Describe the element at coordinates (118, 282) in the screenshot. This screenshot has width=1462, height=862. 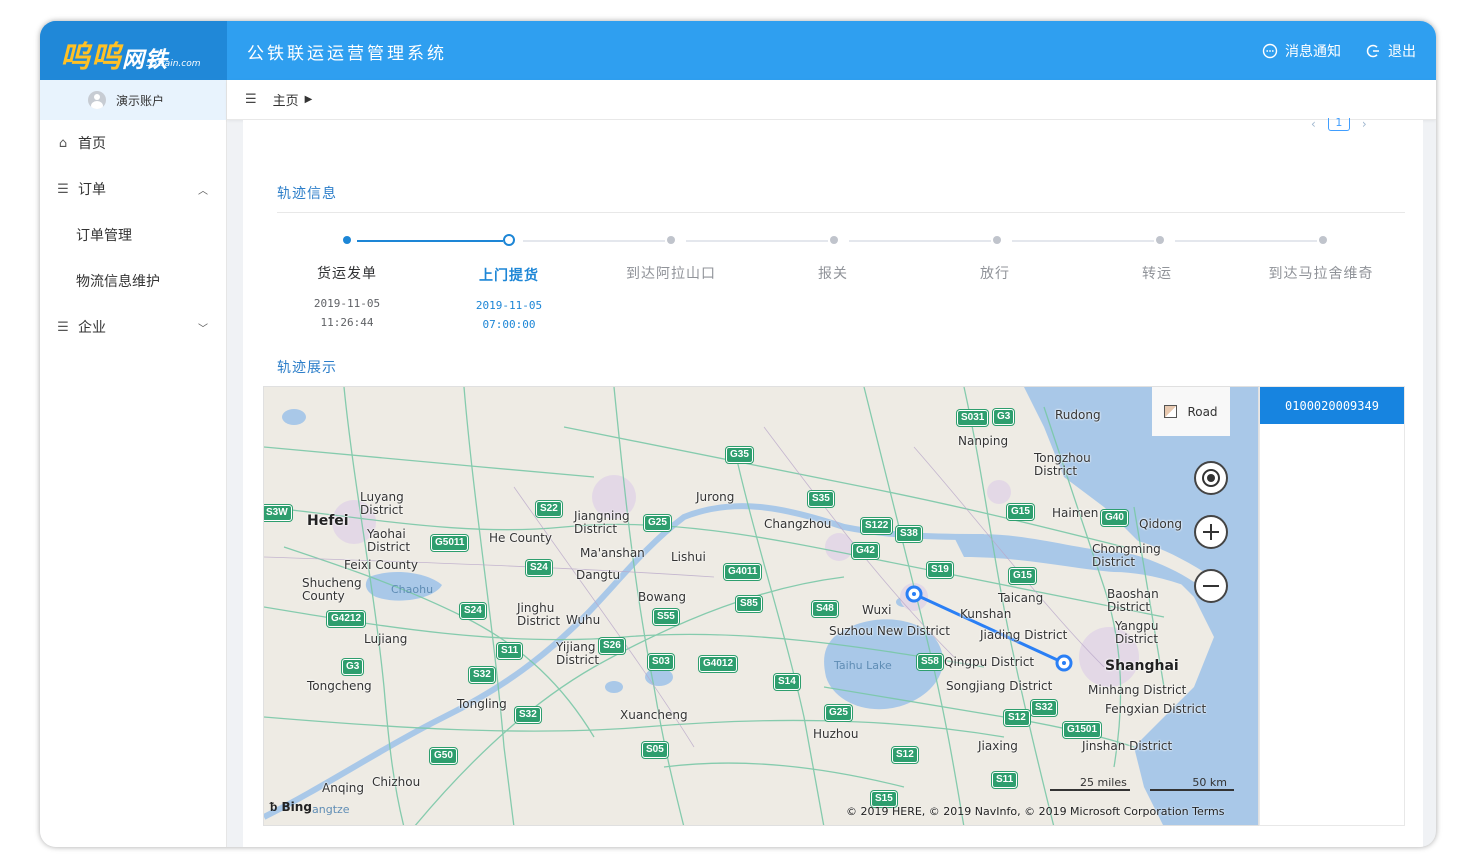
I see `sidebar-item-label: 物流信息维护` at that location.